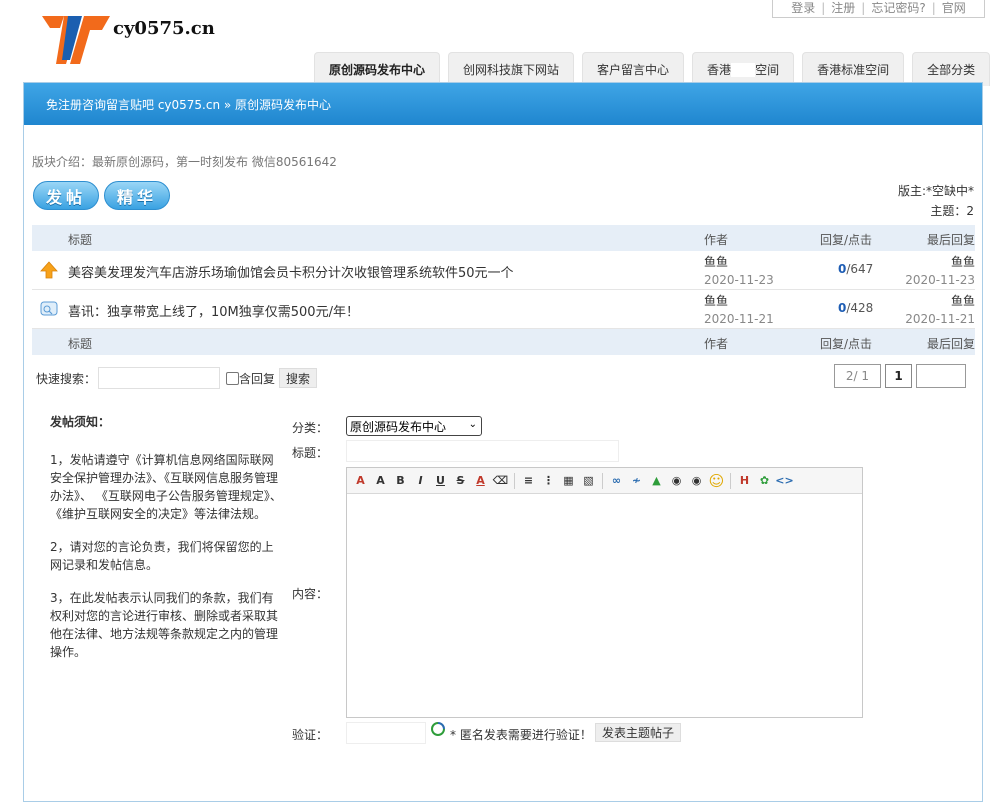 The image size is (996, 810). I want to click on header-reply: 回复/点击, so click(846, 344).